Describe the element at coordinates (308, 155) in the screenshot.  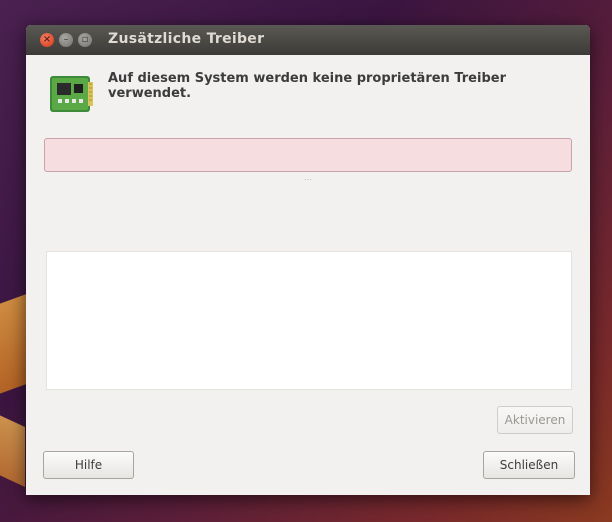
I see `info-bar` at that location.